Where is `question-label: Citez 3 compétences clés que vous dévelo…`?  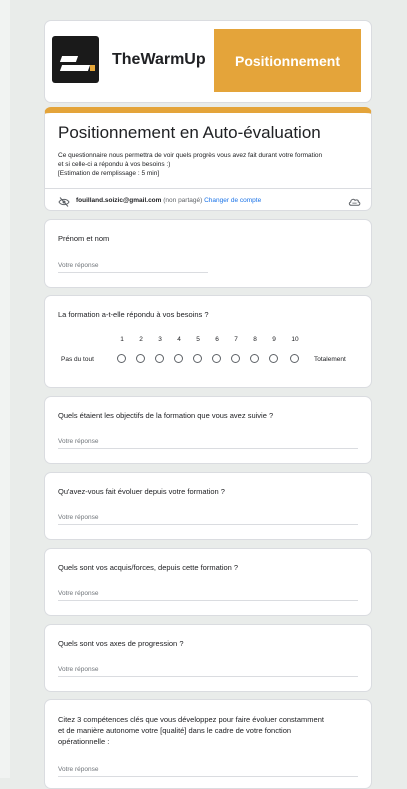 question-label: Citez 3 compétences clés que vous dévelo… is located at coordinates (191, 730).